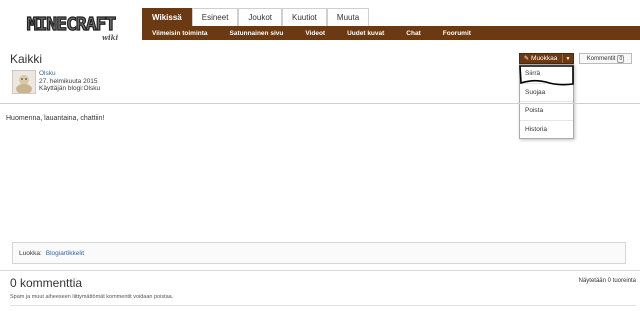  Describe the element at coordinates (180, 33) in the screenshot. I see `subnav-recent-activity: Viimeisin toiminta` at that location.